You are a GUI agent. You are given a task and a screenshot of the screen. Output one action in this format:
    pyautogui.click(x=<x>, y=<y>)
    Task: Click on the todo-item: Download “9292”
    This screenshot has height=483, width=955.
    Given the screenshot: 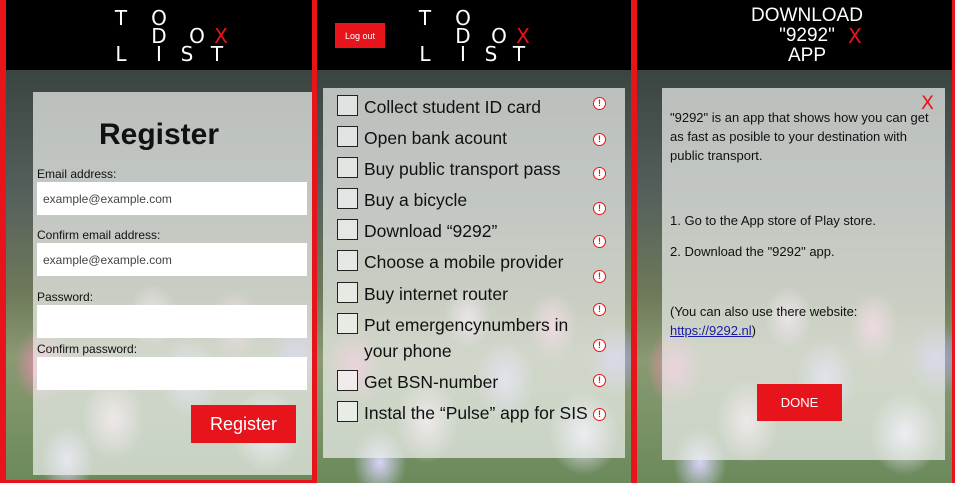 What is the action you would take?
    pyautogui.click(x=472, y=232)
    